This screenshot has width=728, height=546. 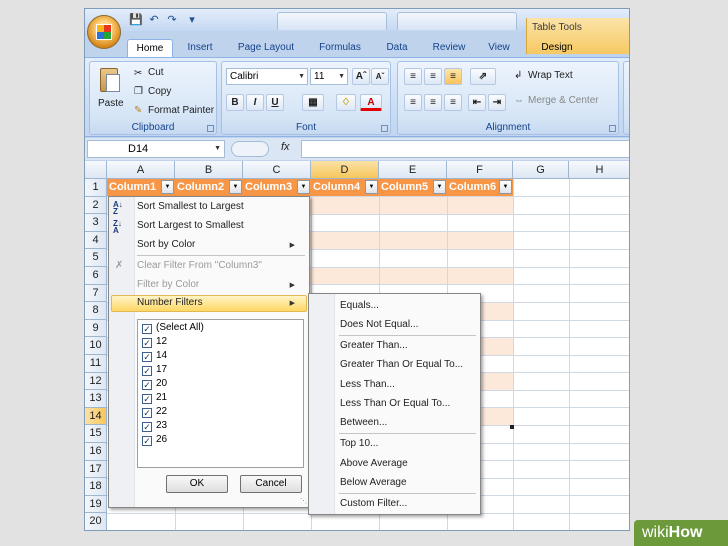 What do you see at coordinates (413, 102) in the screenshot?
I see `align-left-icon: ≡` at bounding box center [413, 102].